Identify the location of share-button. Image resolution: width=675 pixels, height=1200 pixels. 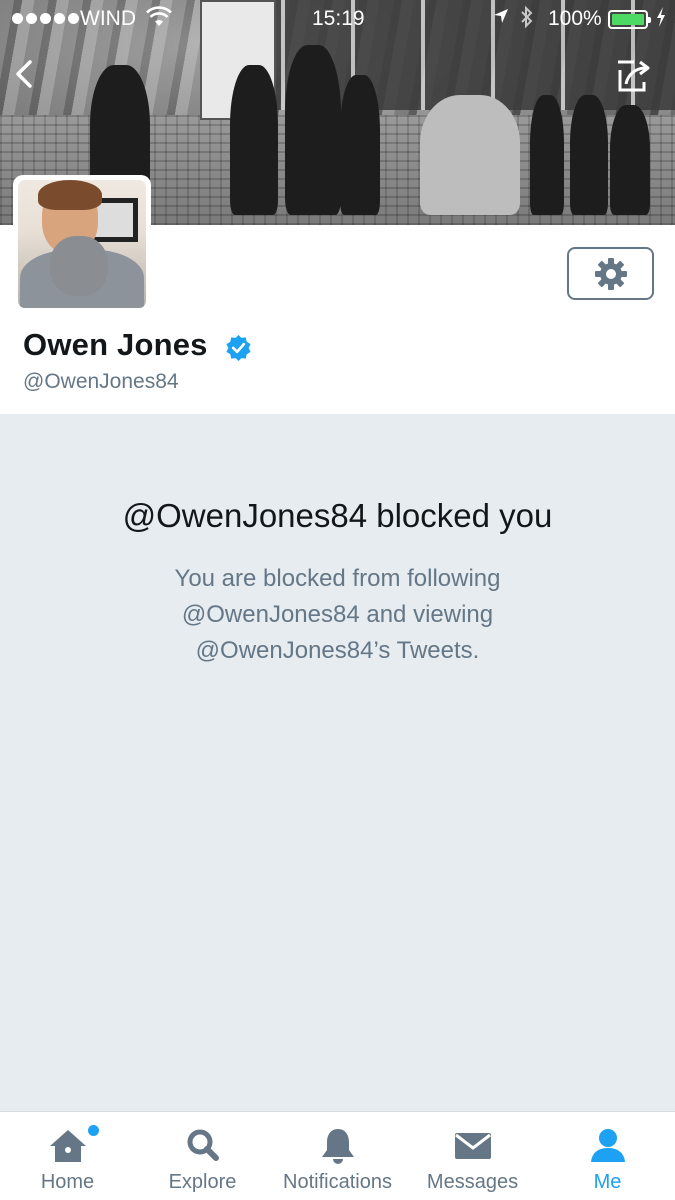
(635, 76).